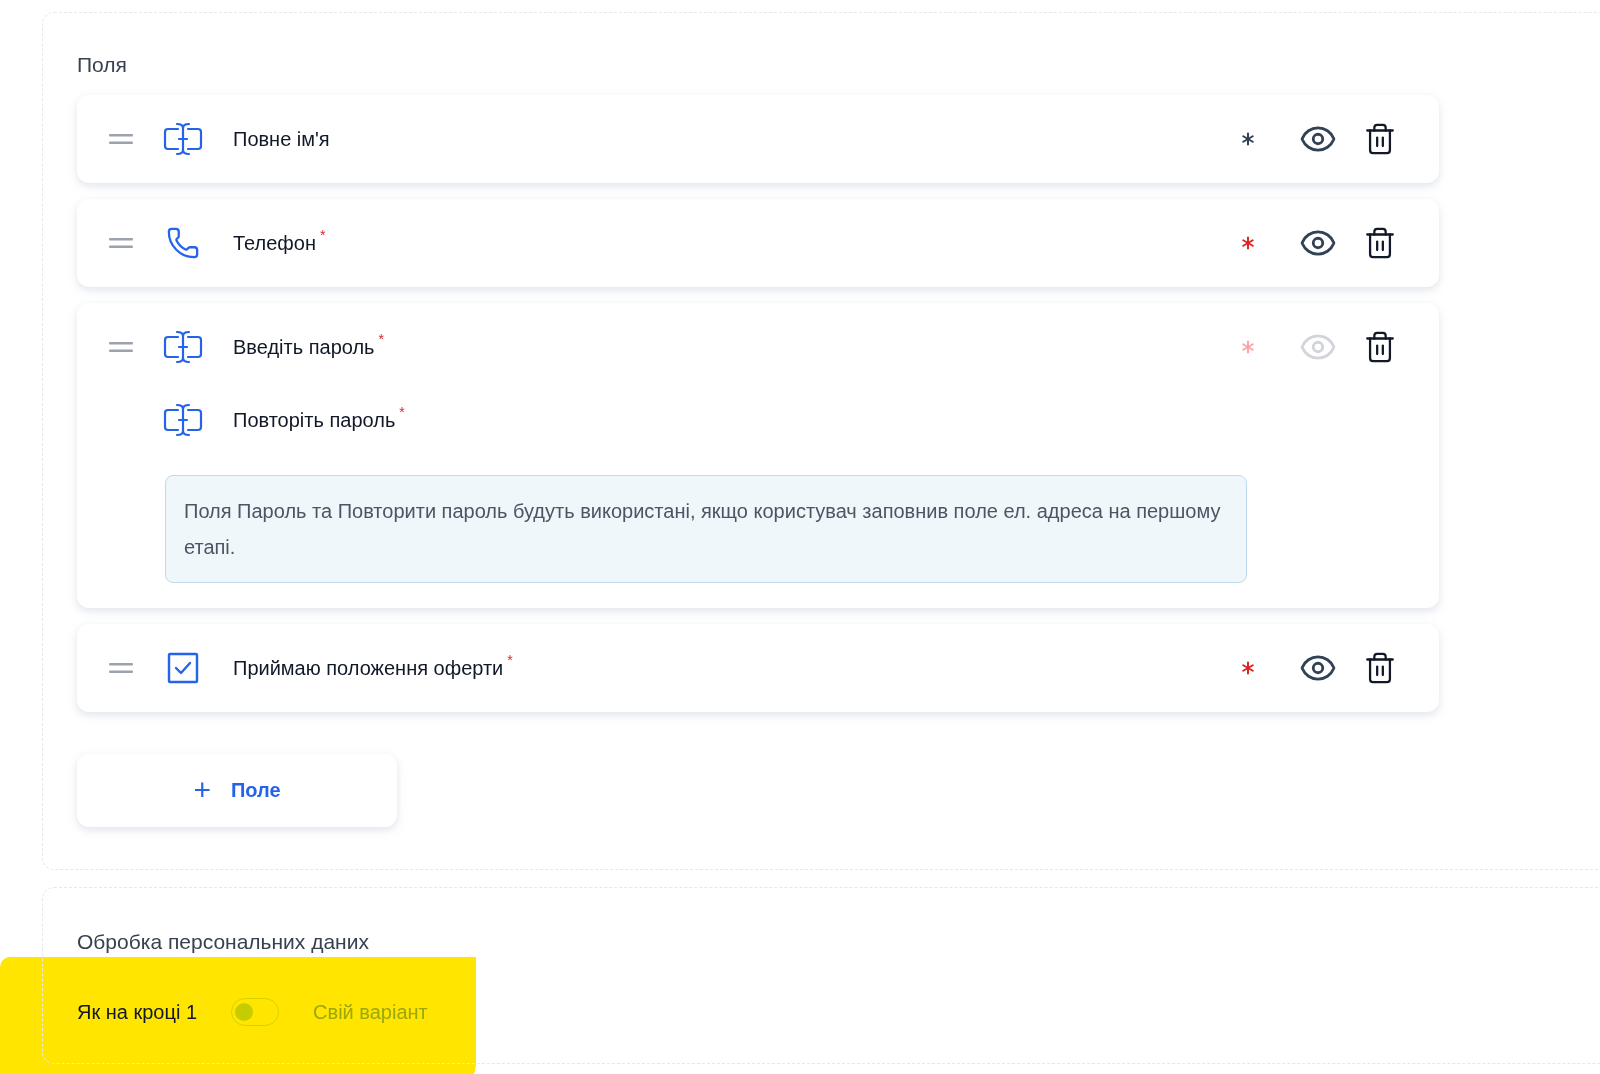 This screenshot has width=1600, height=1074. I want to click on checkbox-icon, so click(183, 667).